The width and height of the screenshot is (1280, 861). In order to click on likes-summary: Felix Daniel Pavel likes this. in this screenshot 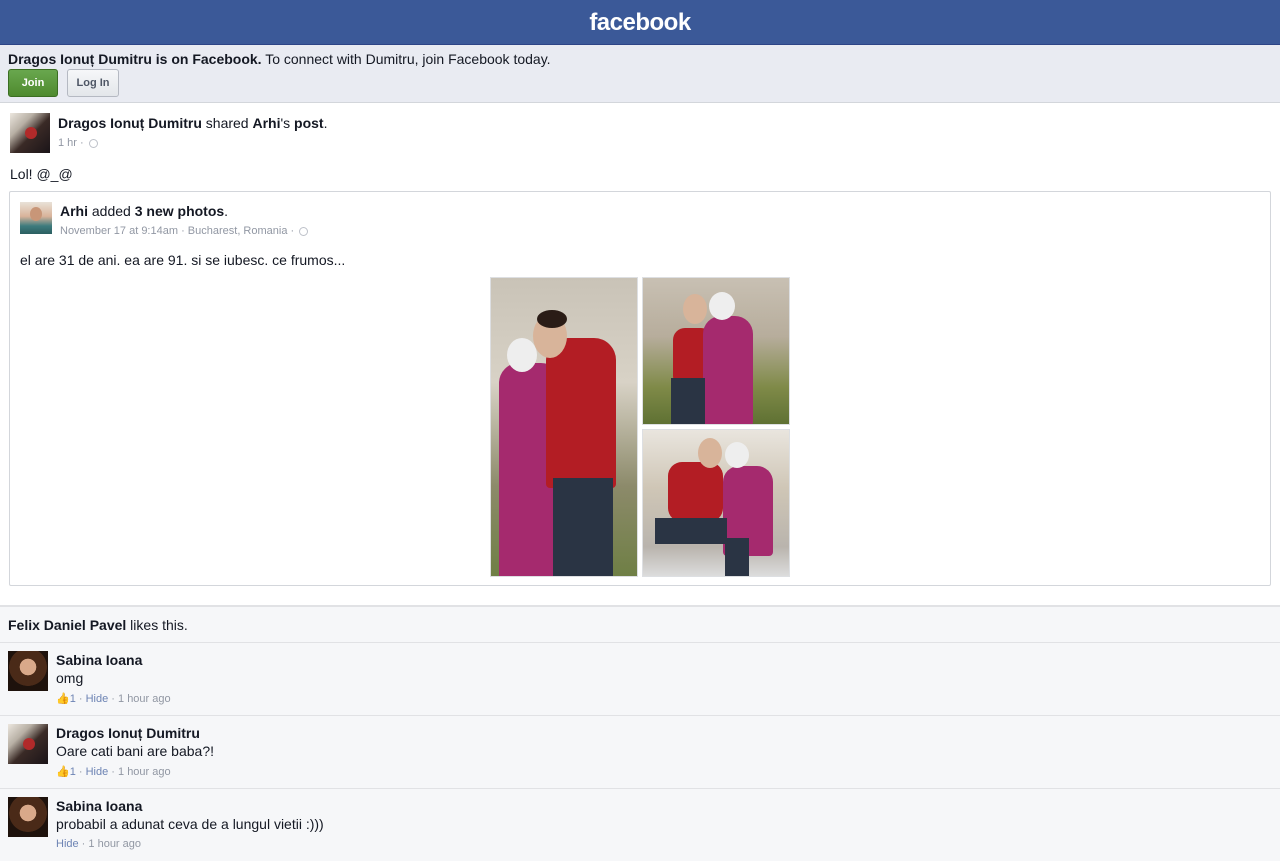, I will do `click(98, 625)`.